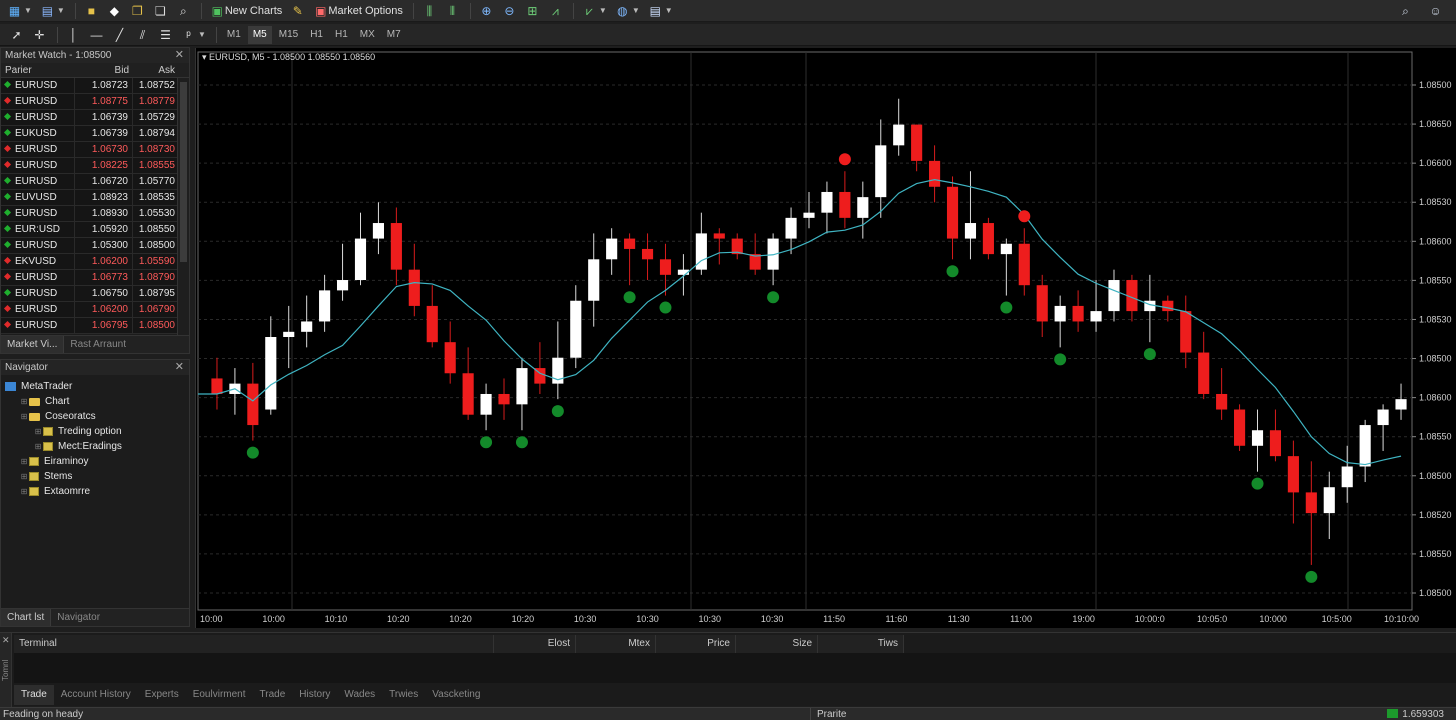 The height and width of the screenshot is (720, 1456). I want to click on indicators-button: ⩗ ▼, so click(594, 11).